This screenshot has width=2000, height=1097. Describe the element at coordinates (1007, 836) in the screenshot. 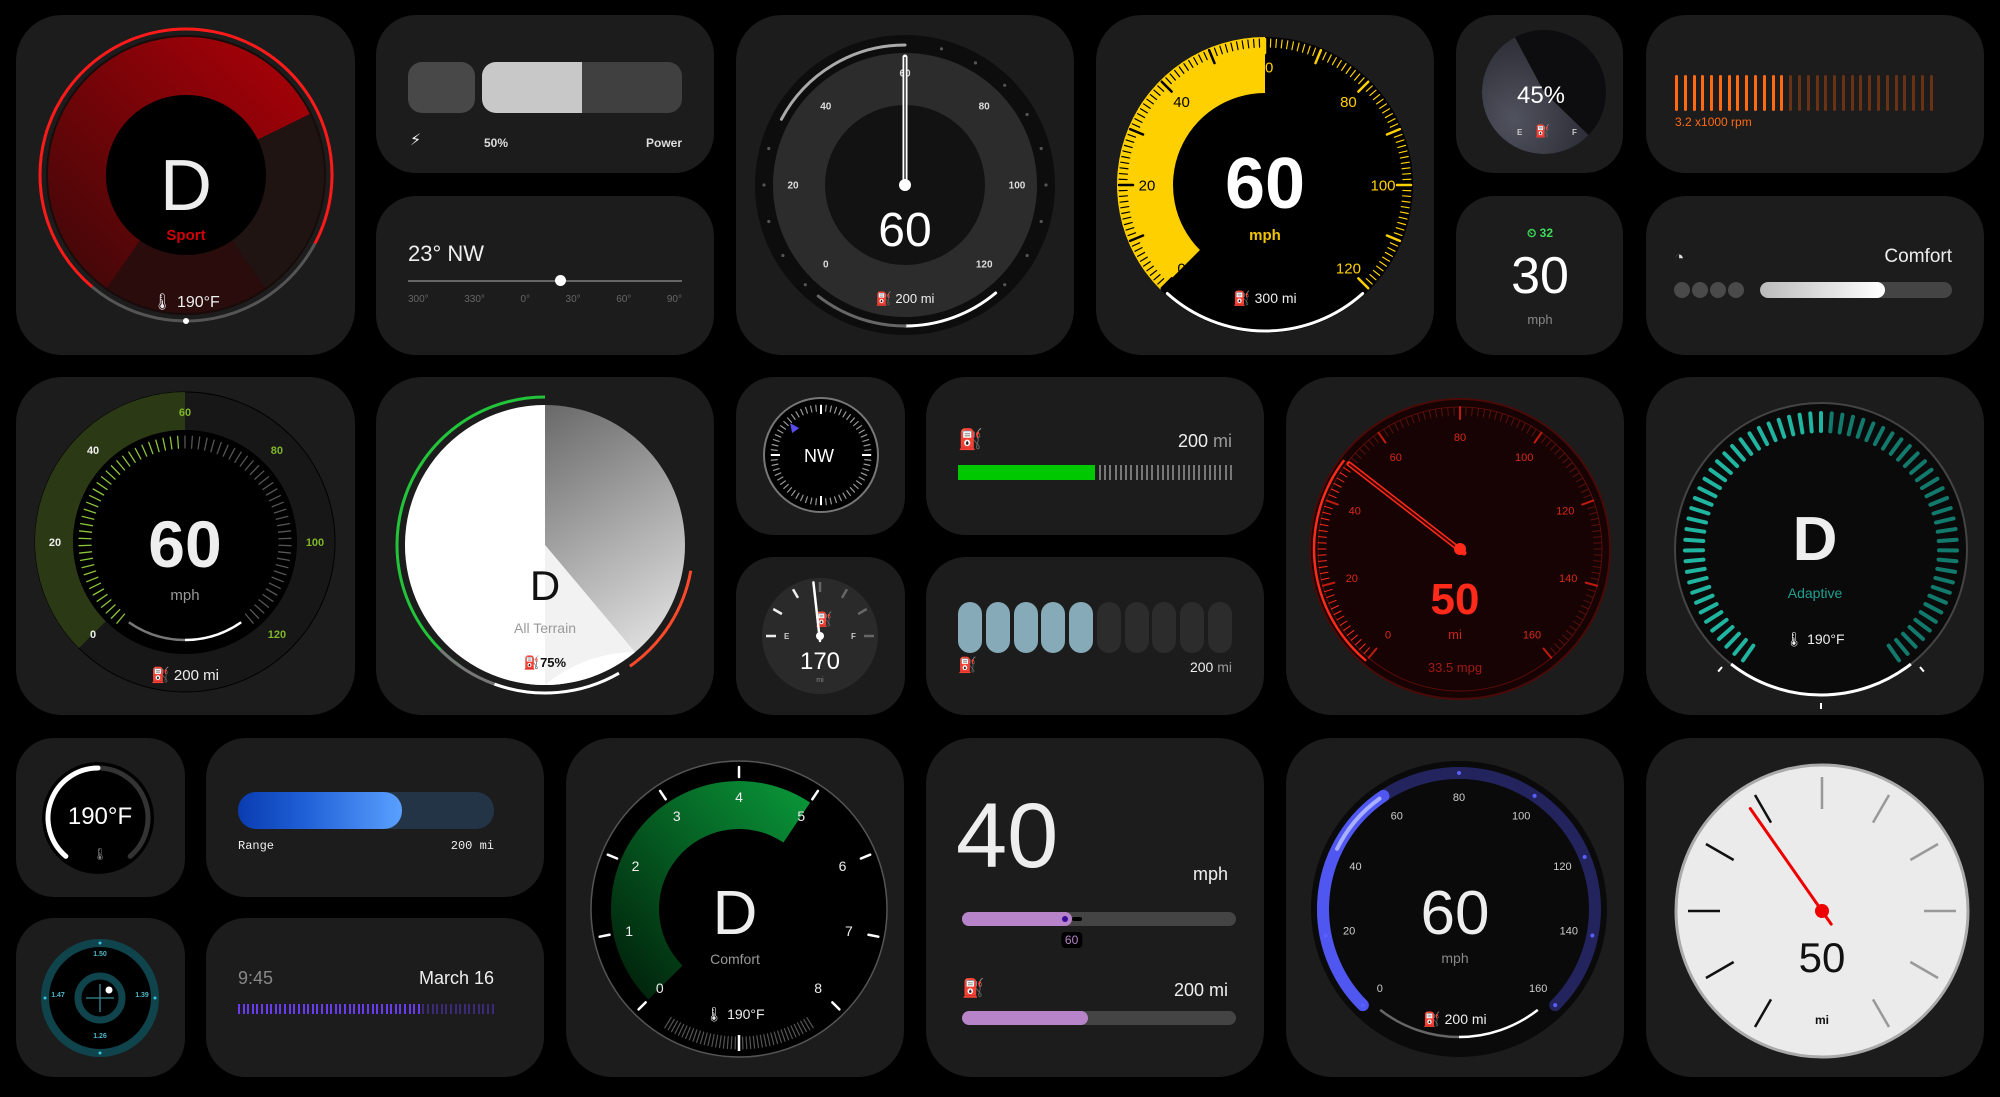

I see `speed-value: 40` at that location.